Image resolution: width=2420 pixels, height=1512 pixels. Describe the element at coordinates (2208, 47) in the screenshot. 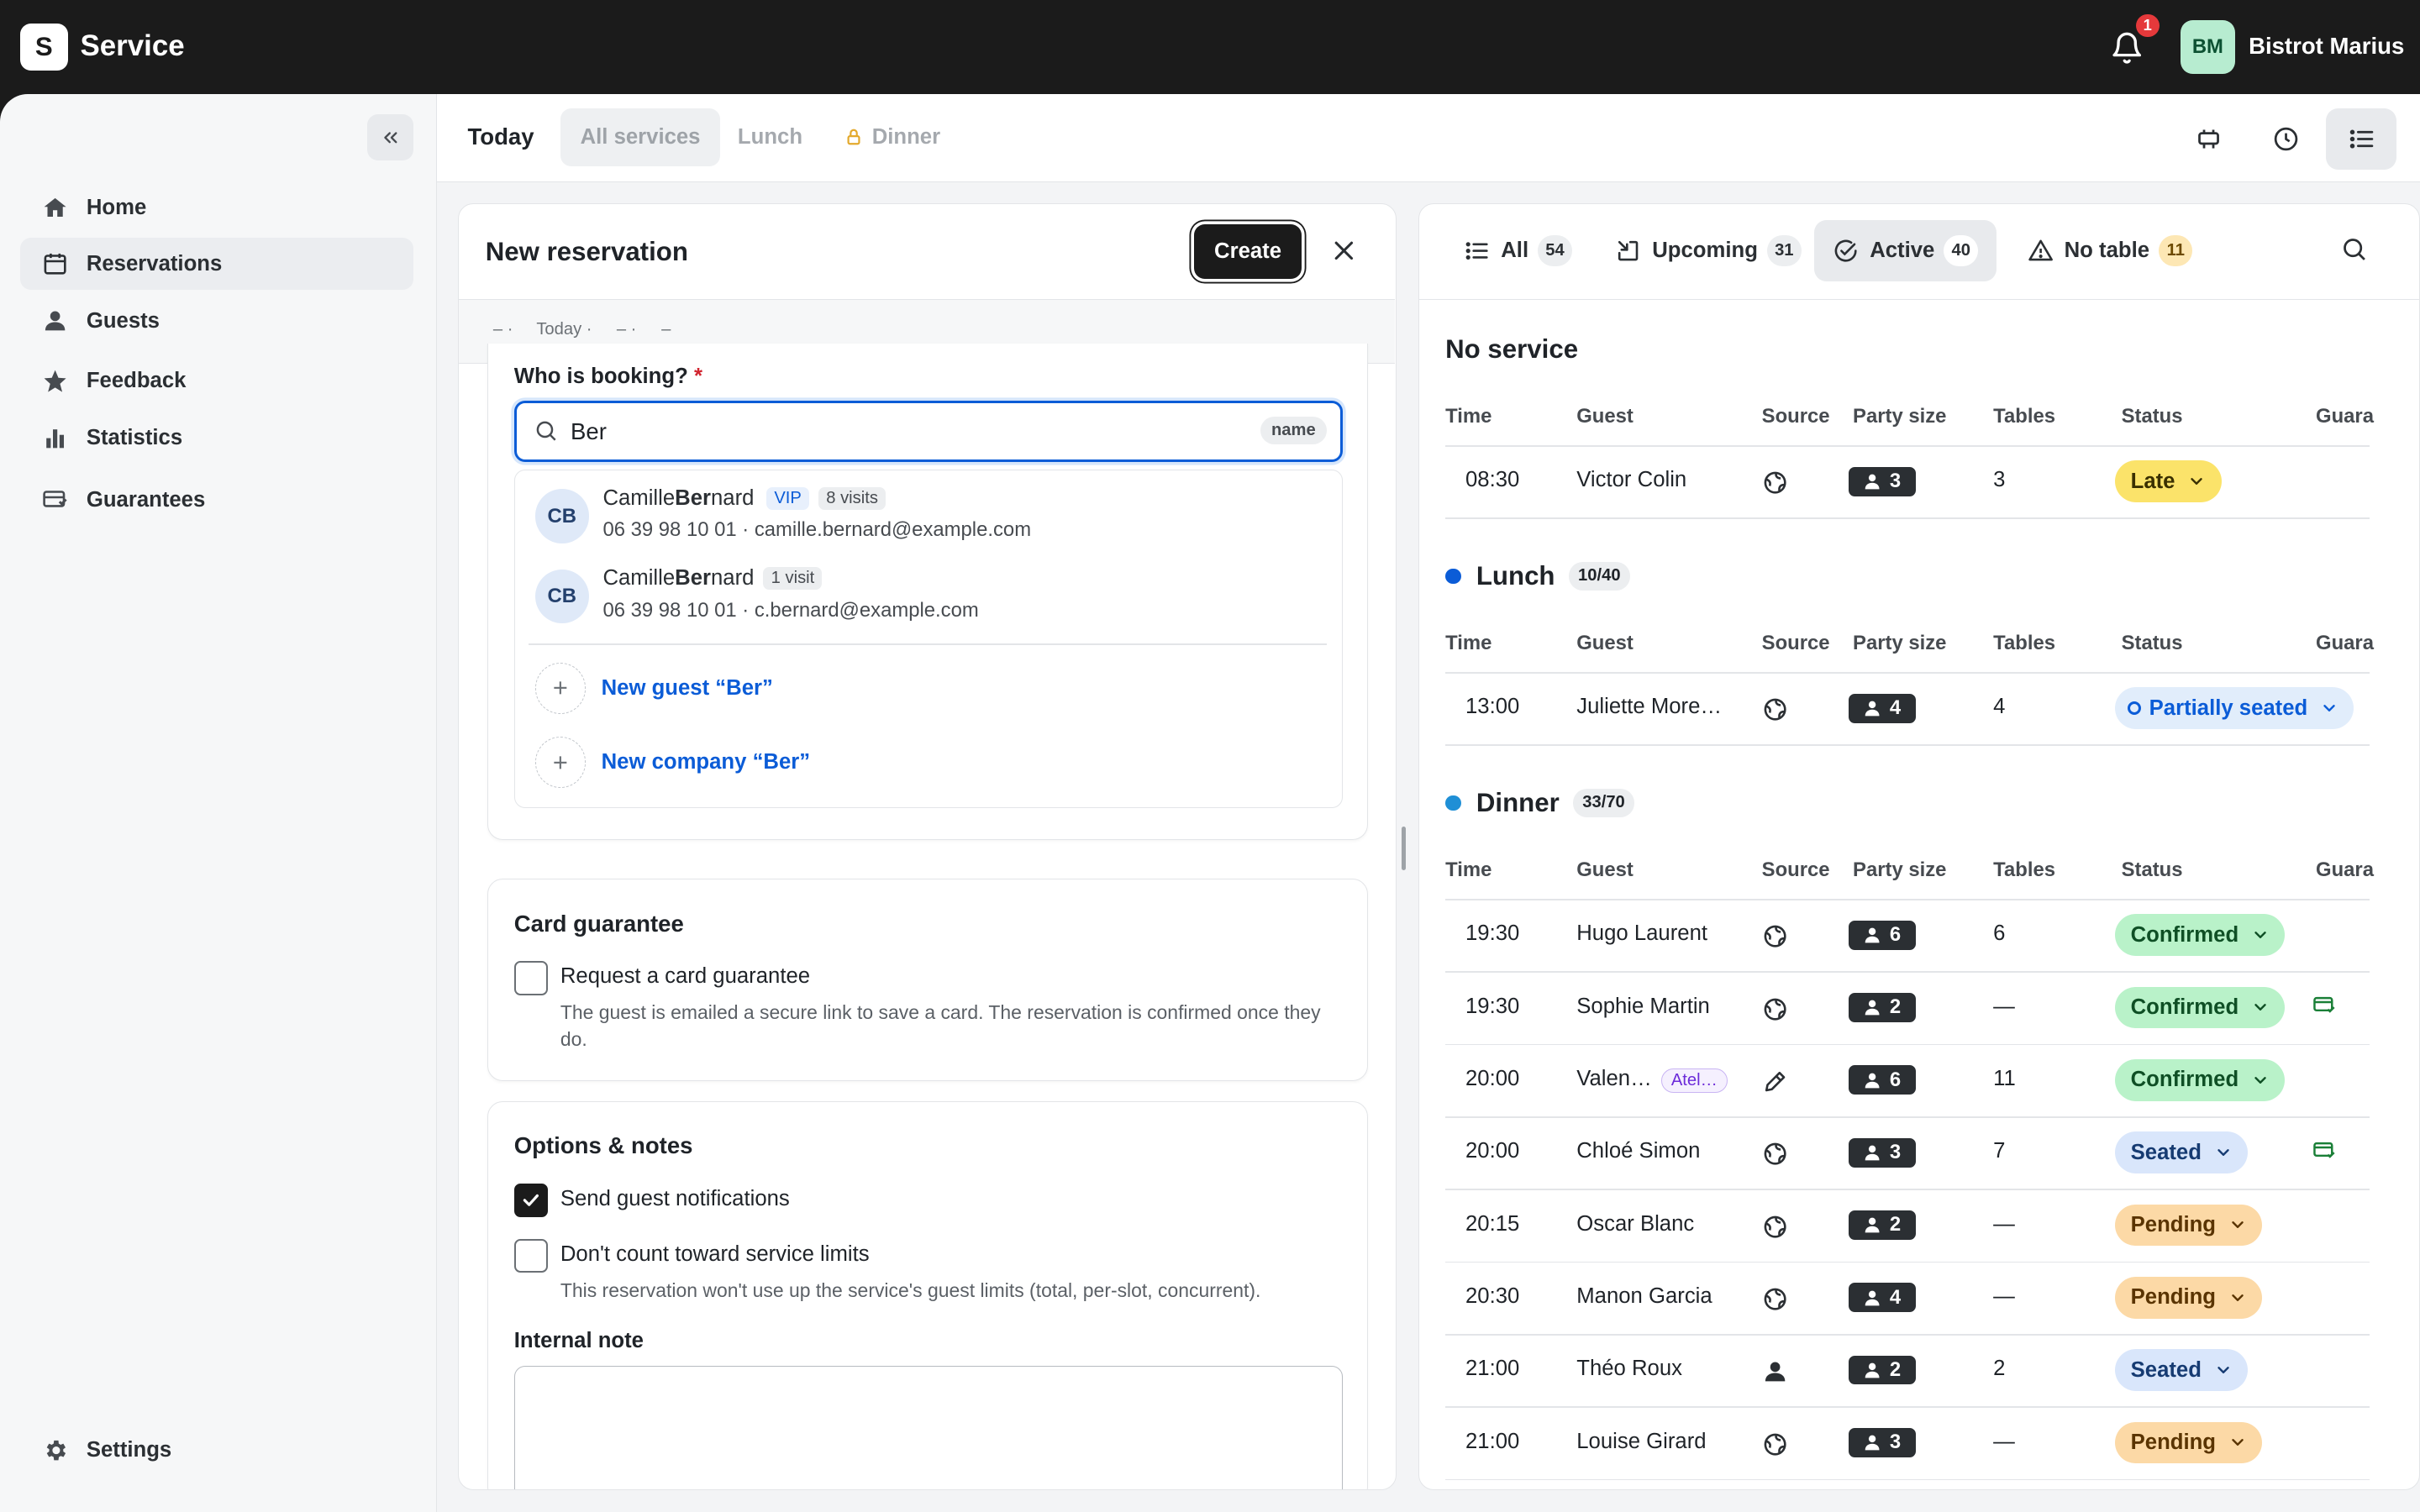

I see `user-avatar: BM` at that location.